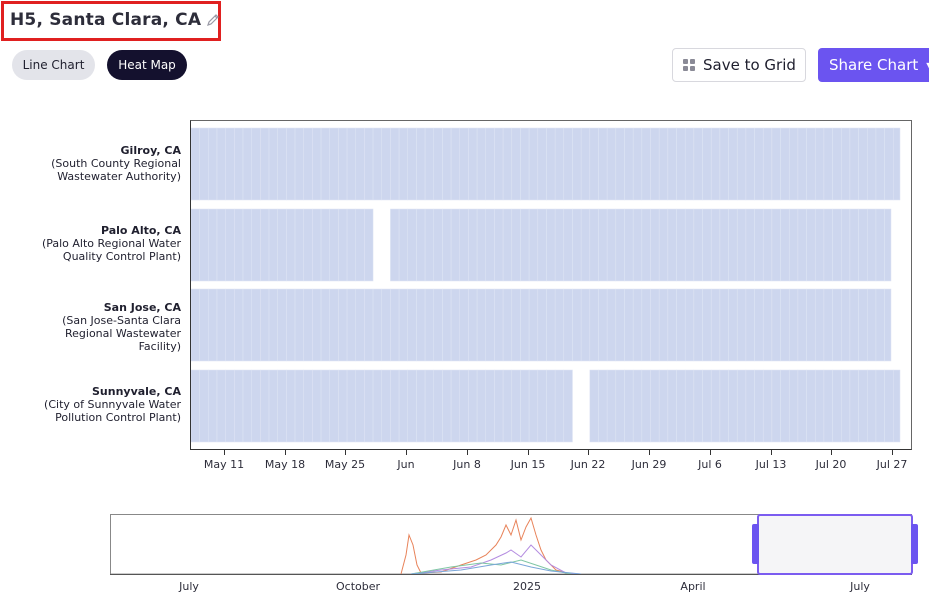  What do you see at coordinates (147, 65) in the screenshot?
I see `tab-heat-map: Heat Map` at bounding box center [147, 65].